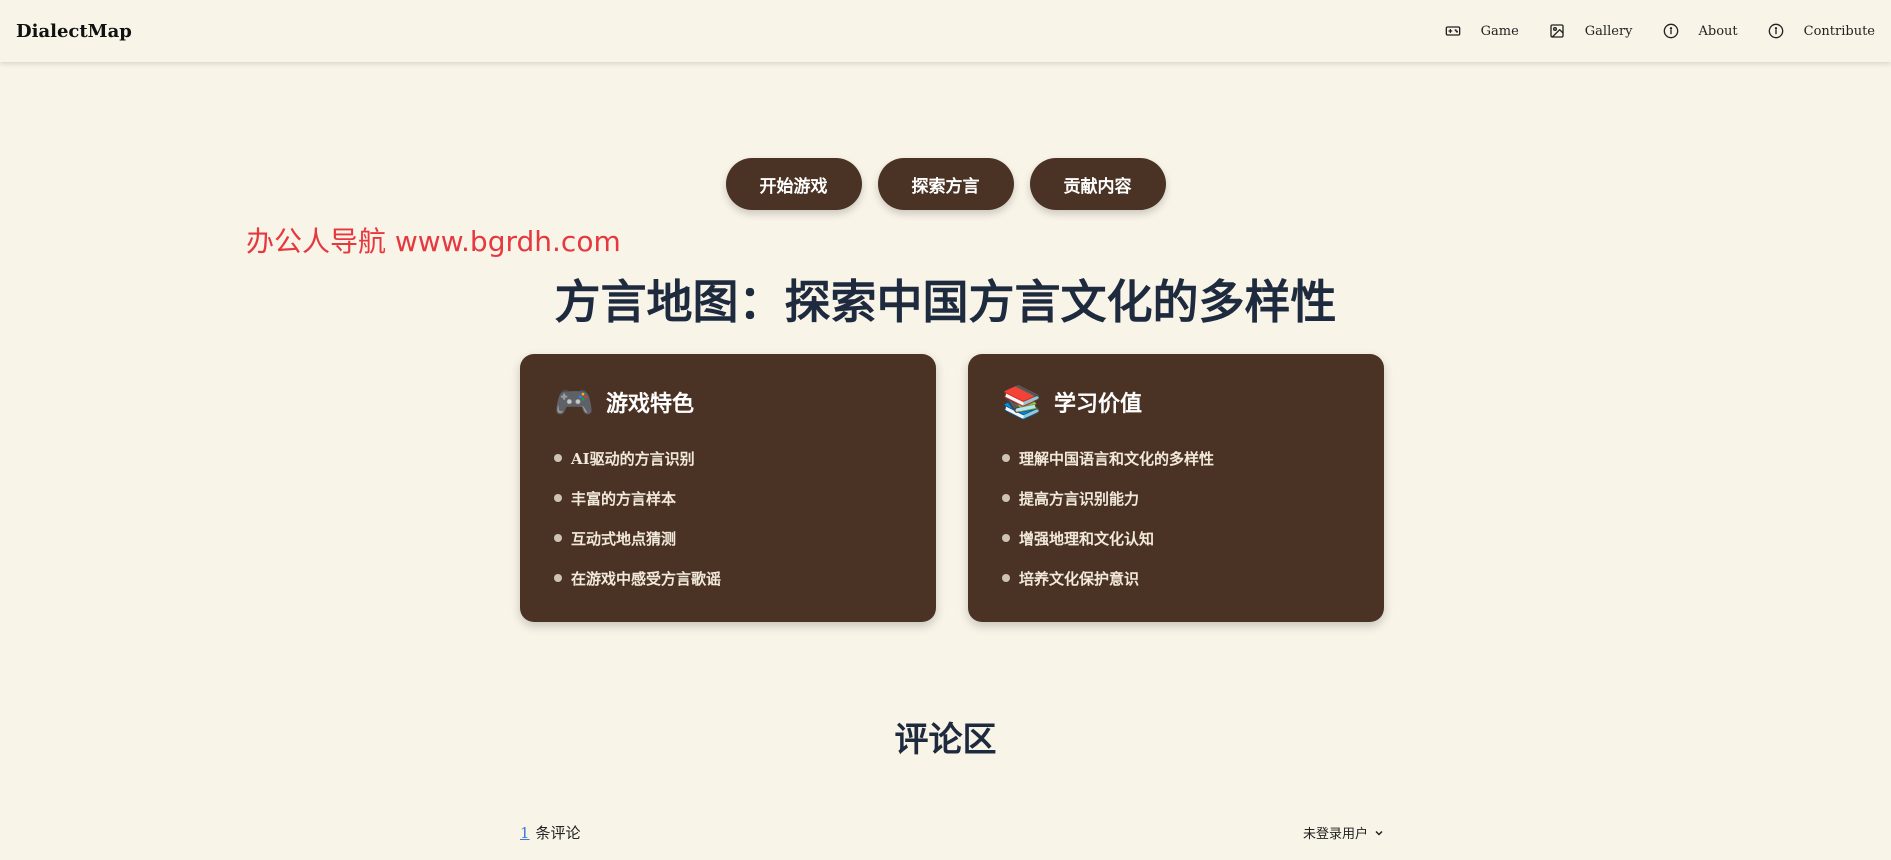 This screenshot has width=1891, height=860. What do you see at coordinates (633, 458) in the screenshot?
I see `list-item-text: AI驱动的方言识别` at bounding box center [633, 458].